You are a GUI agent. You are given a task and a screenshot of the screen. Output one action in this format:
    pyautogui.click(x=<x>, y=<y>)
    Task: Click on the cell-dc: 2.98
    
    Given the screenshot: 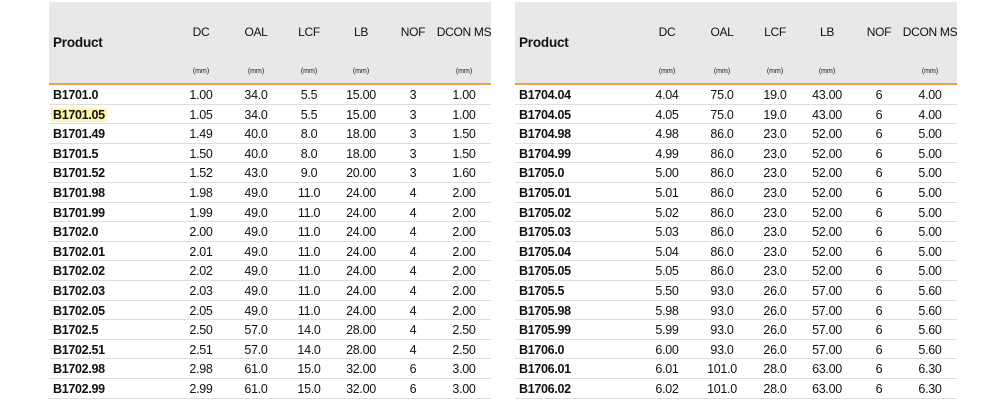 What is the action you would take?
    pyautogui.click(x=201, y=369)
    